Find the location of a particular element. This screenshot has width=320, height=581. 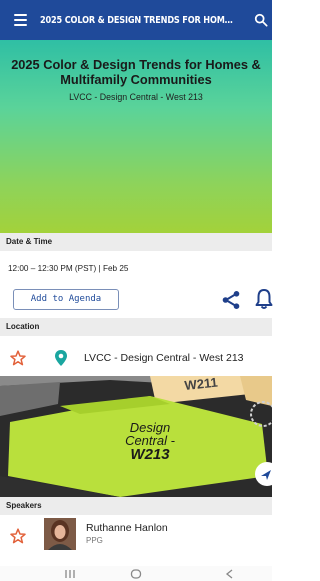

speaker-avatar is located at coordinates (60, 534).